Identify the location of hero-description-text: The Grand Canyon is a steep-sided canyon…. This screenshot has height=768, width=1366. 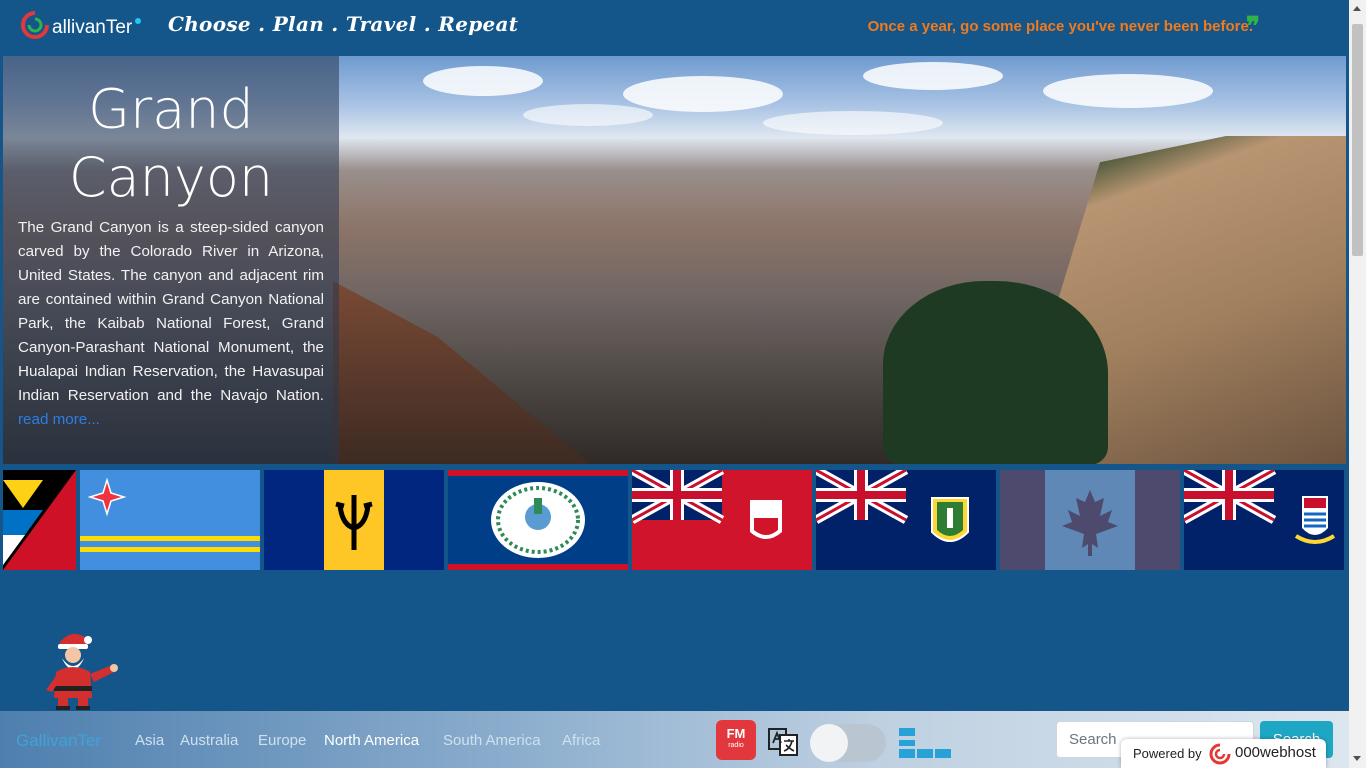
(171, 311).